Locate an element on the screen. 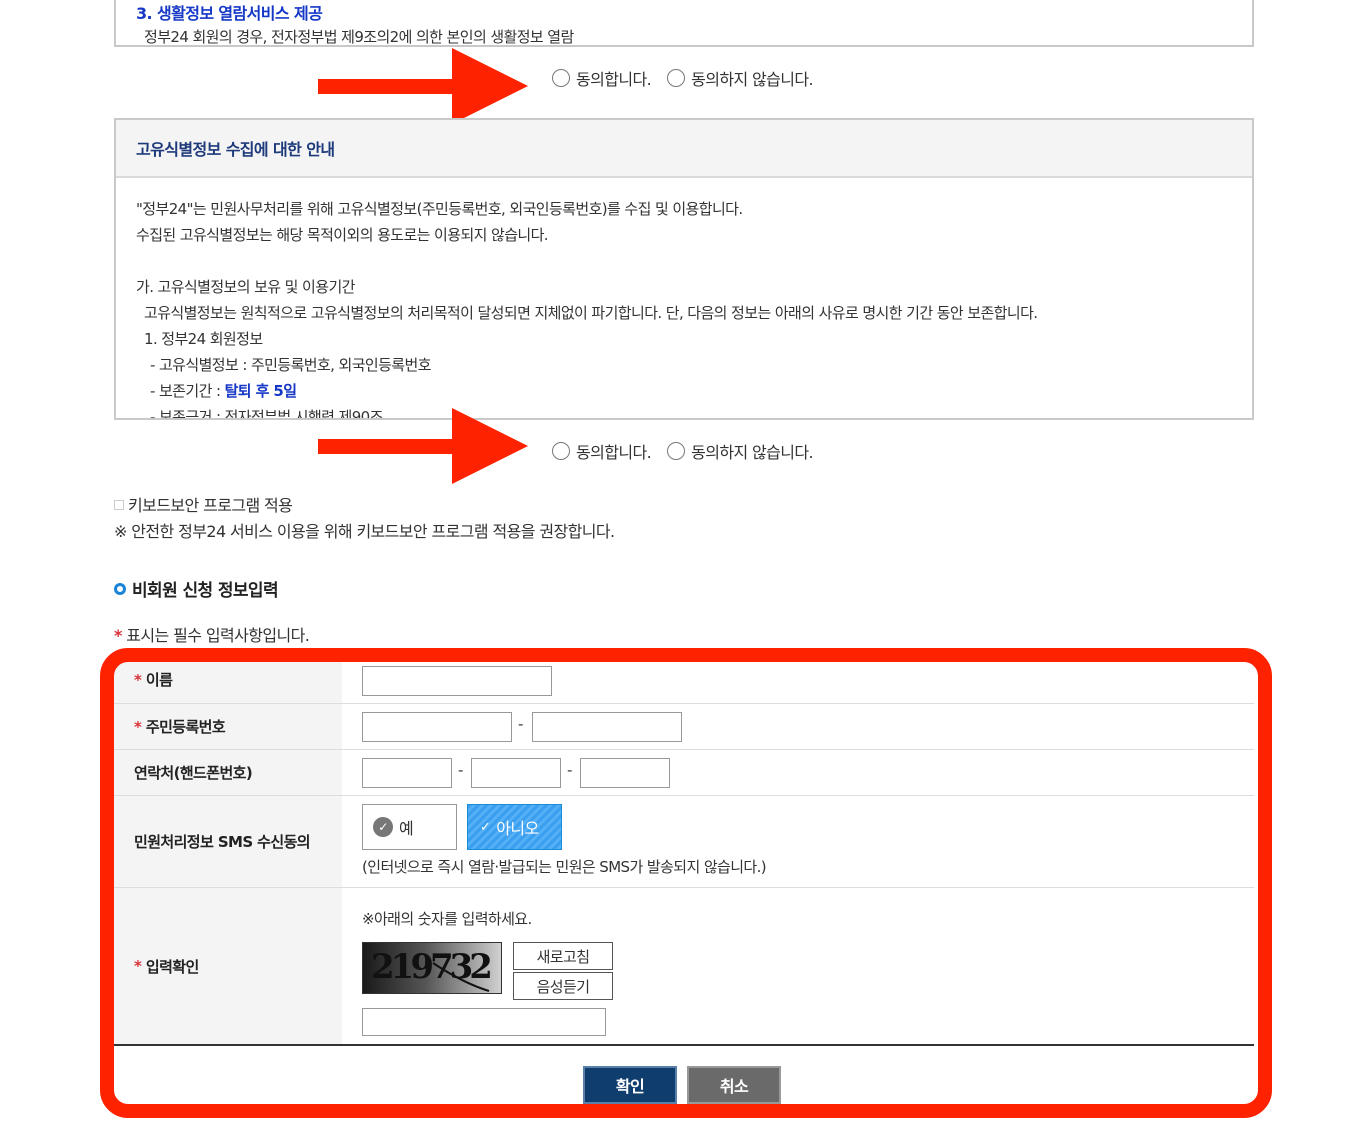  retention-period: 탈퇴 후 5일 is located at coordinates (260, 391).